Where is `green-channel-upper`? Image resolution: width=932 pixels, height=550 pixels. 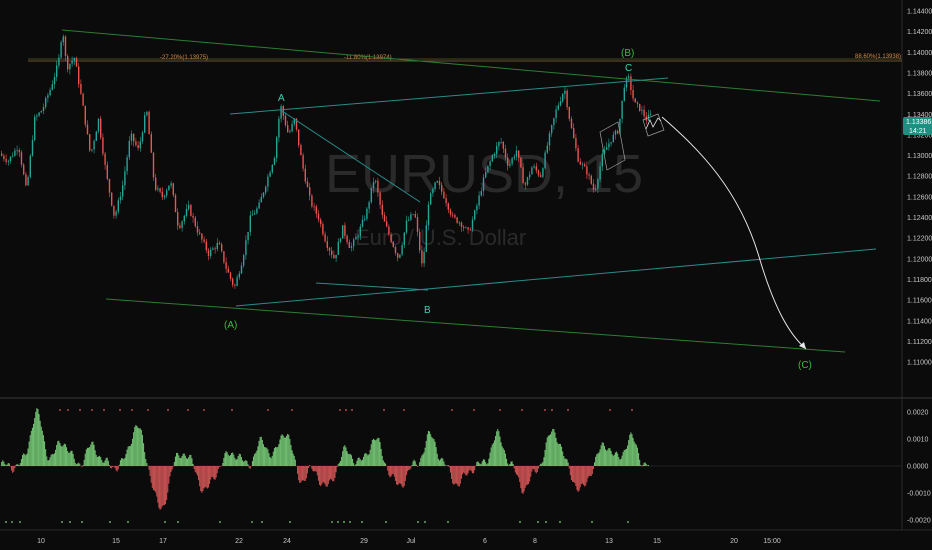
green-channel-upper is located at coordinates (471, 65).